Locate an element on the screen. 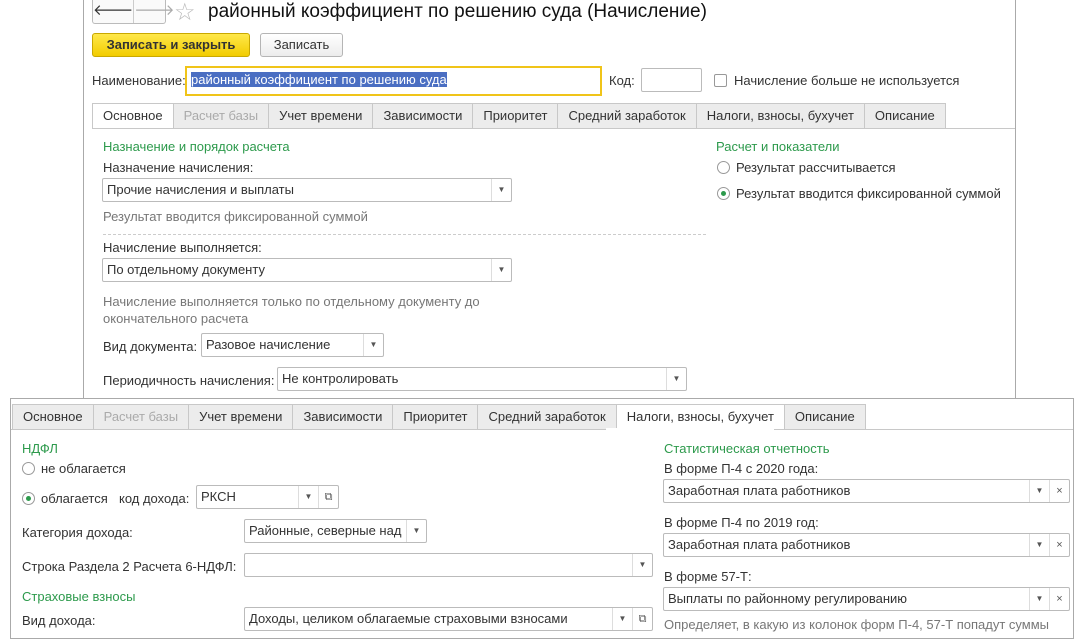 The image size is (1091, 639). radio-taxed: облагается is located at coordinates (65, 498).